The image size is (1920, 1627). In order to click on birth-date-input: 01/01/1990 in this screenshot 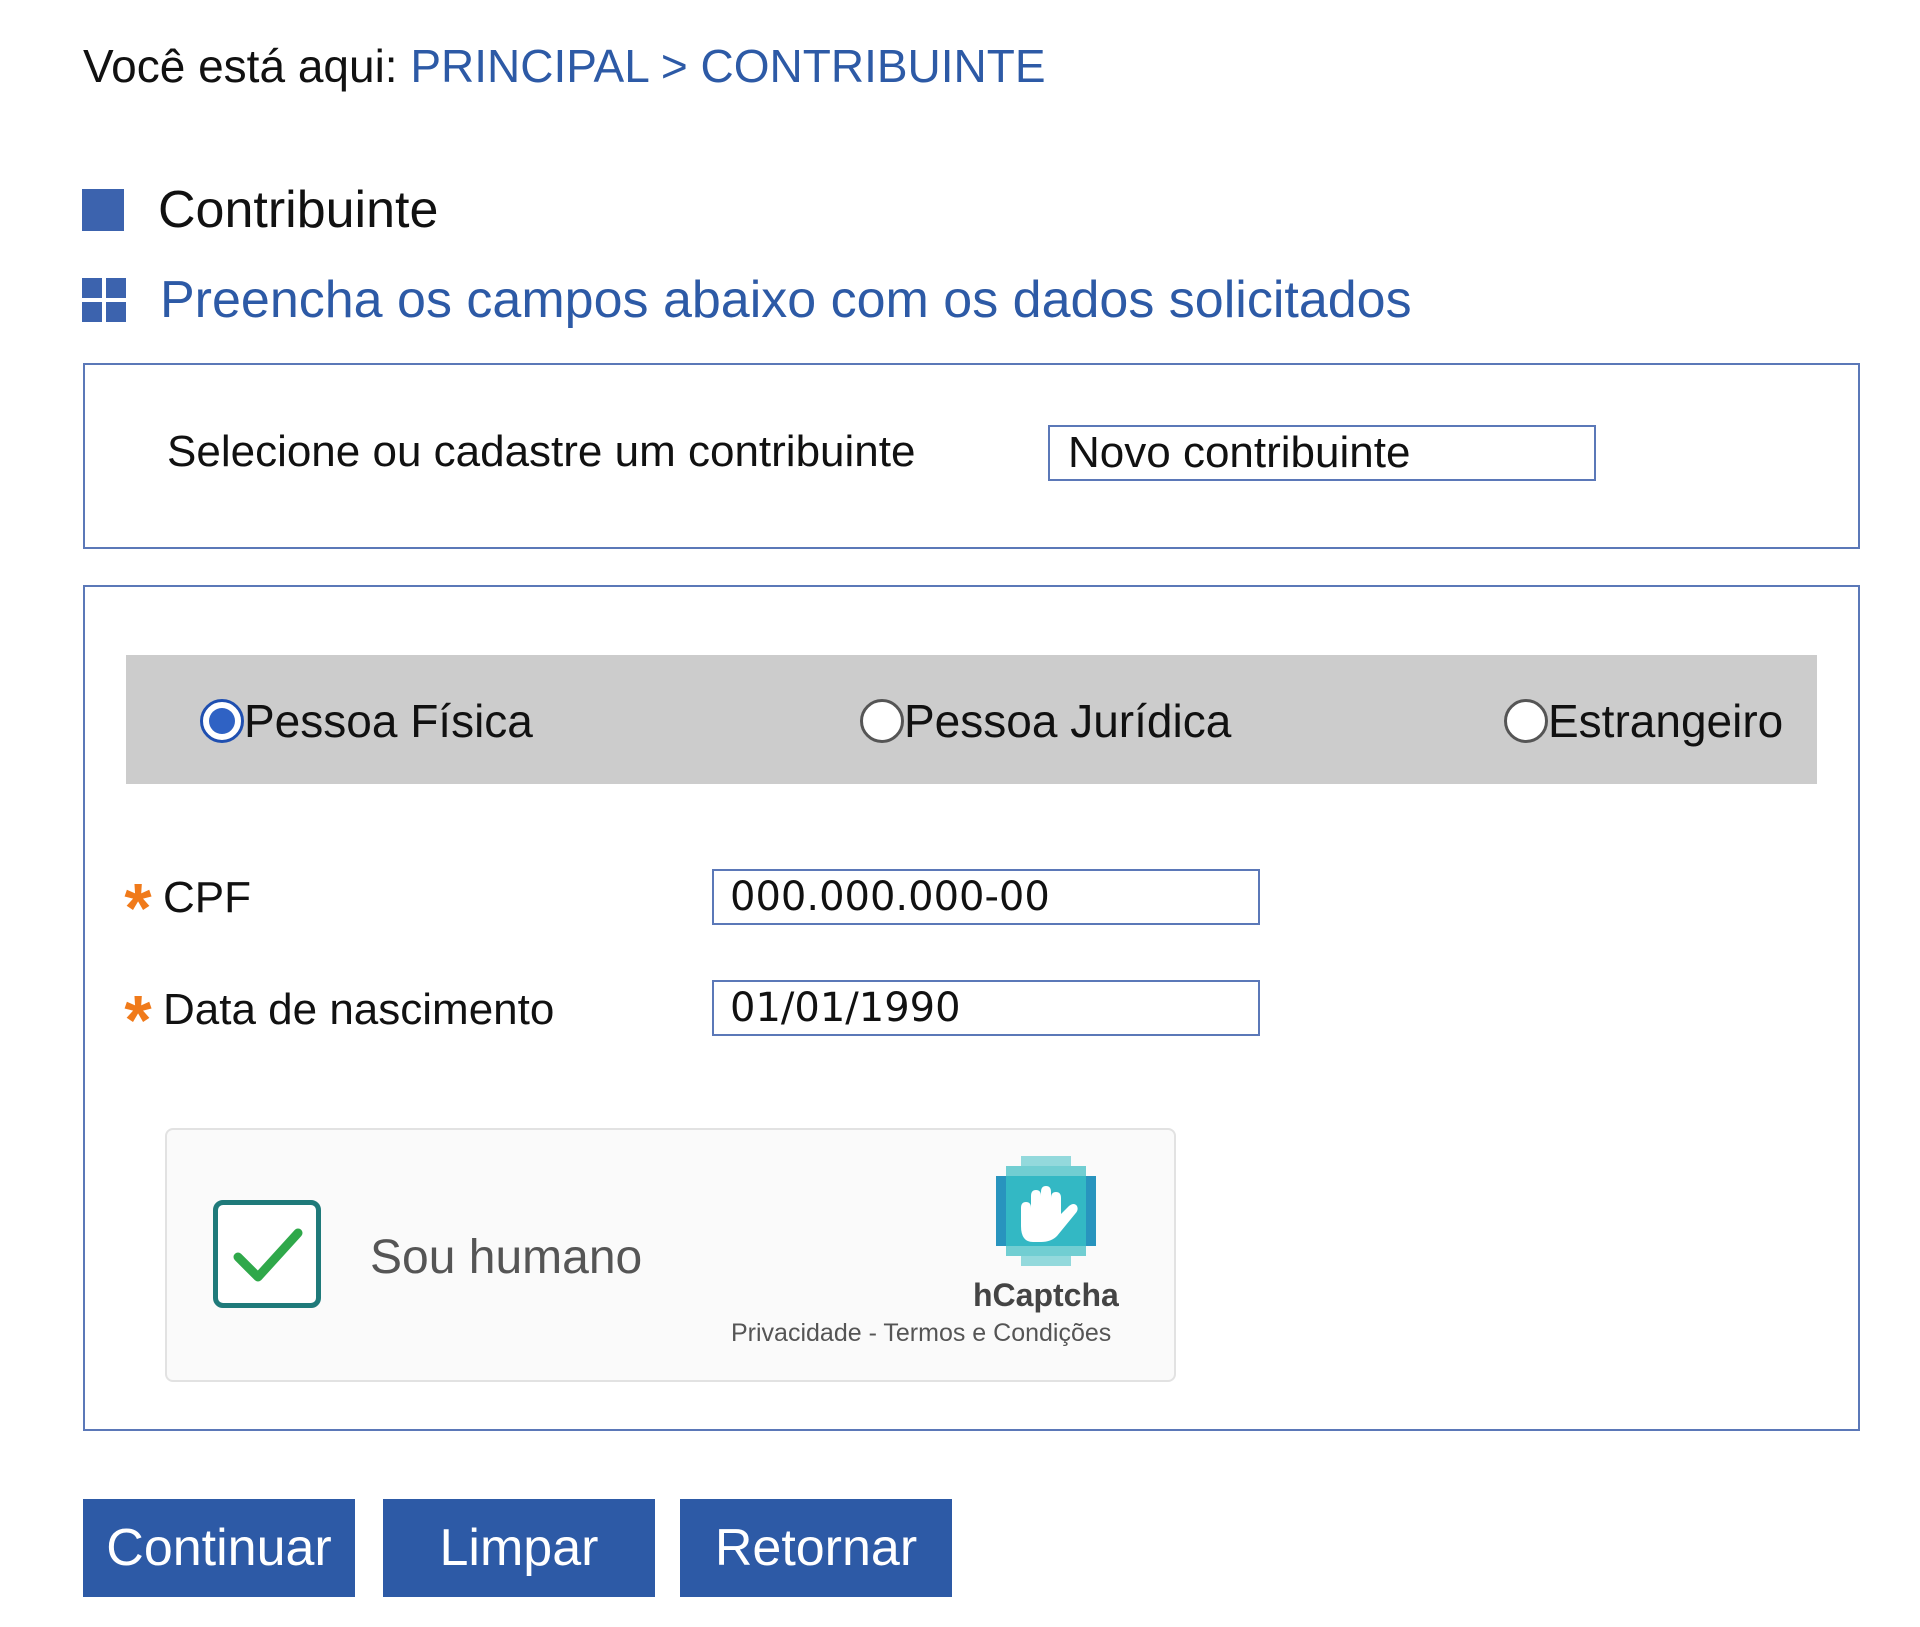, I will do `click(986, 1008)`.